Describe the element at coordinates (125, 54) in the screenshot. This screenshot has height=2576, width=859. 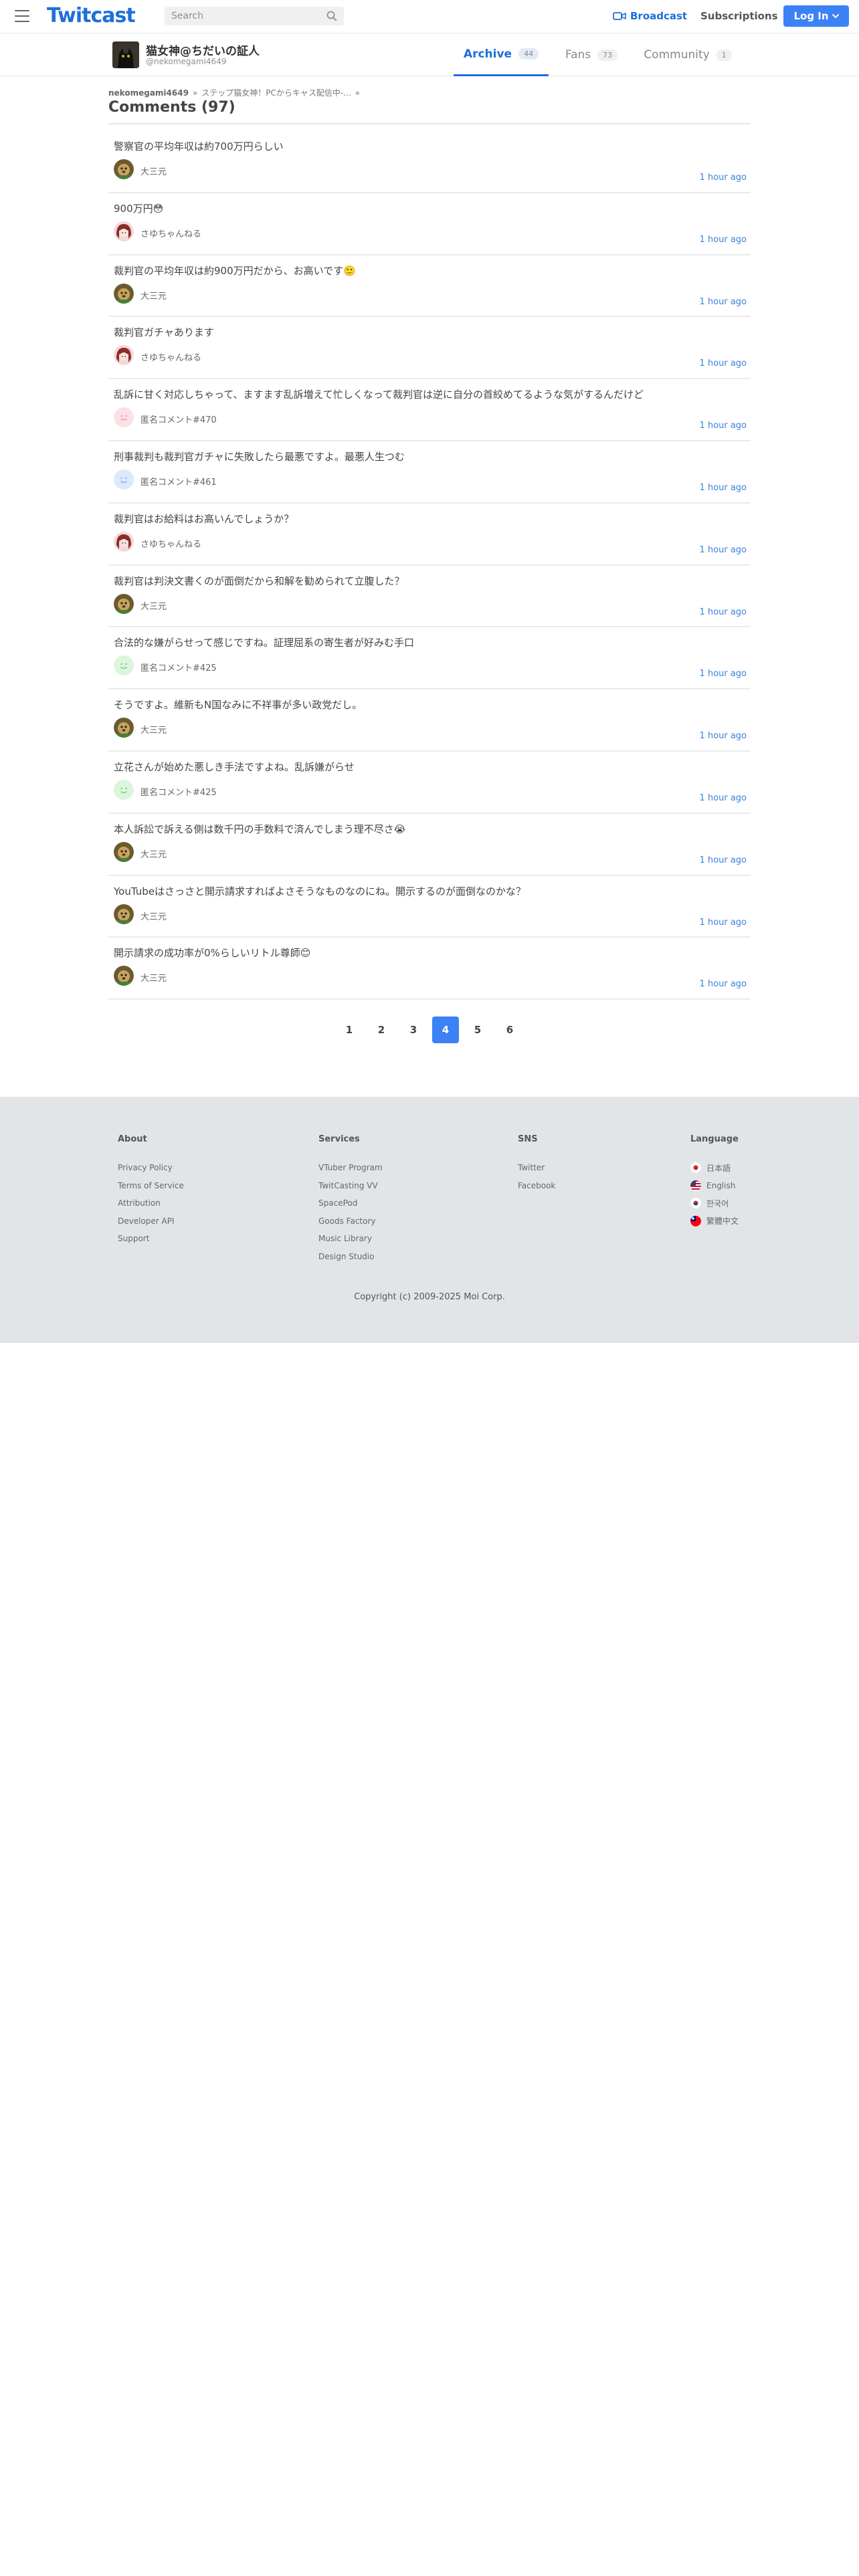
I see `channel-avatar` at that location.